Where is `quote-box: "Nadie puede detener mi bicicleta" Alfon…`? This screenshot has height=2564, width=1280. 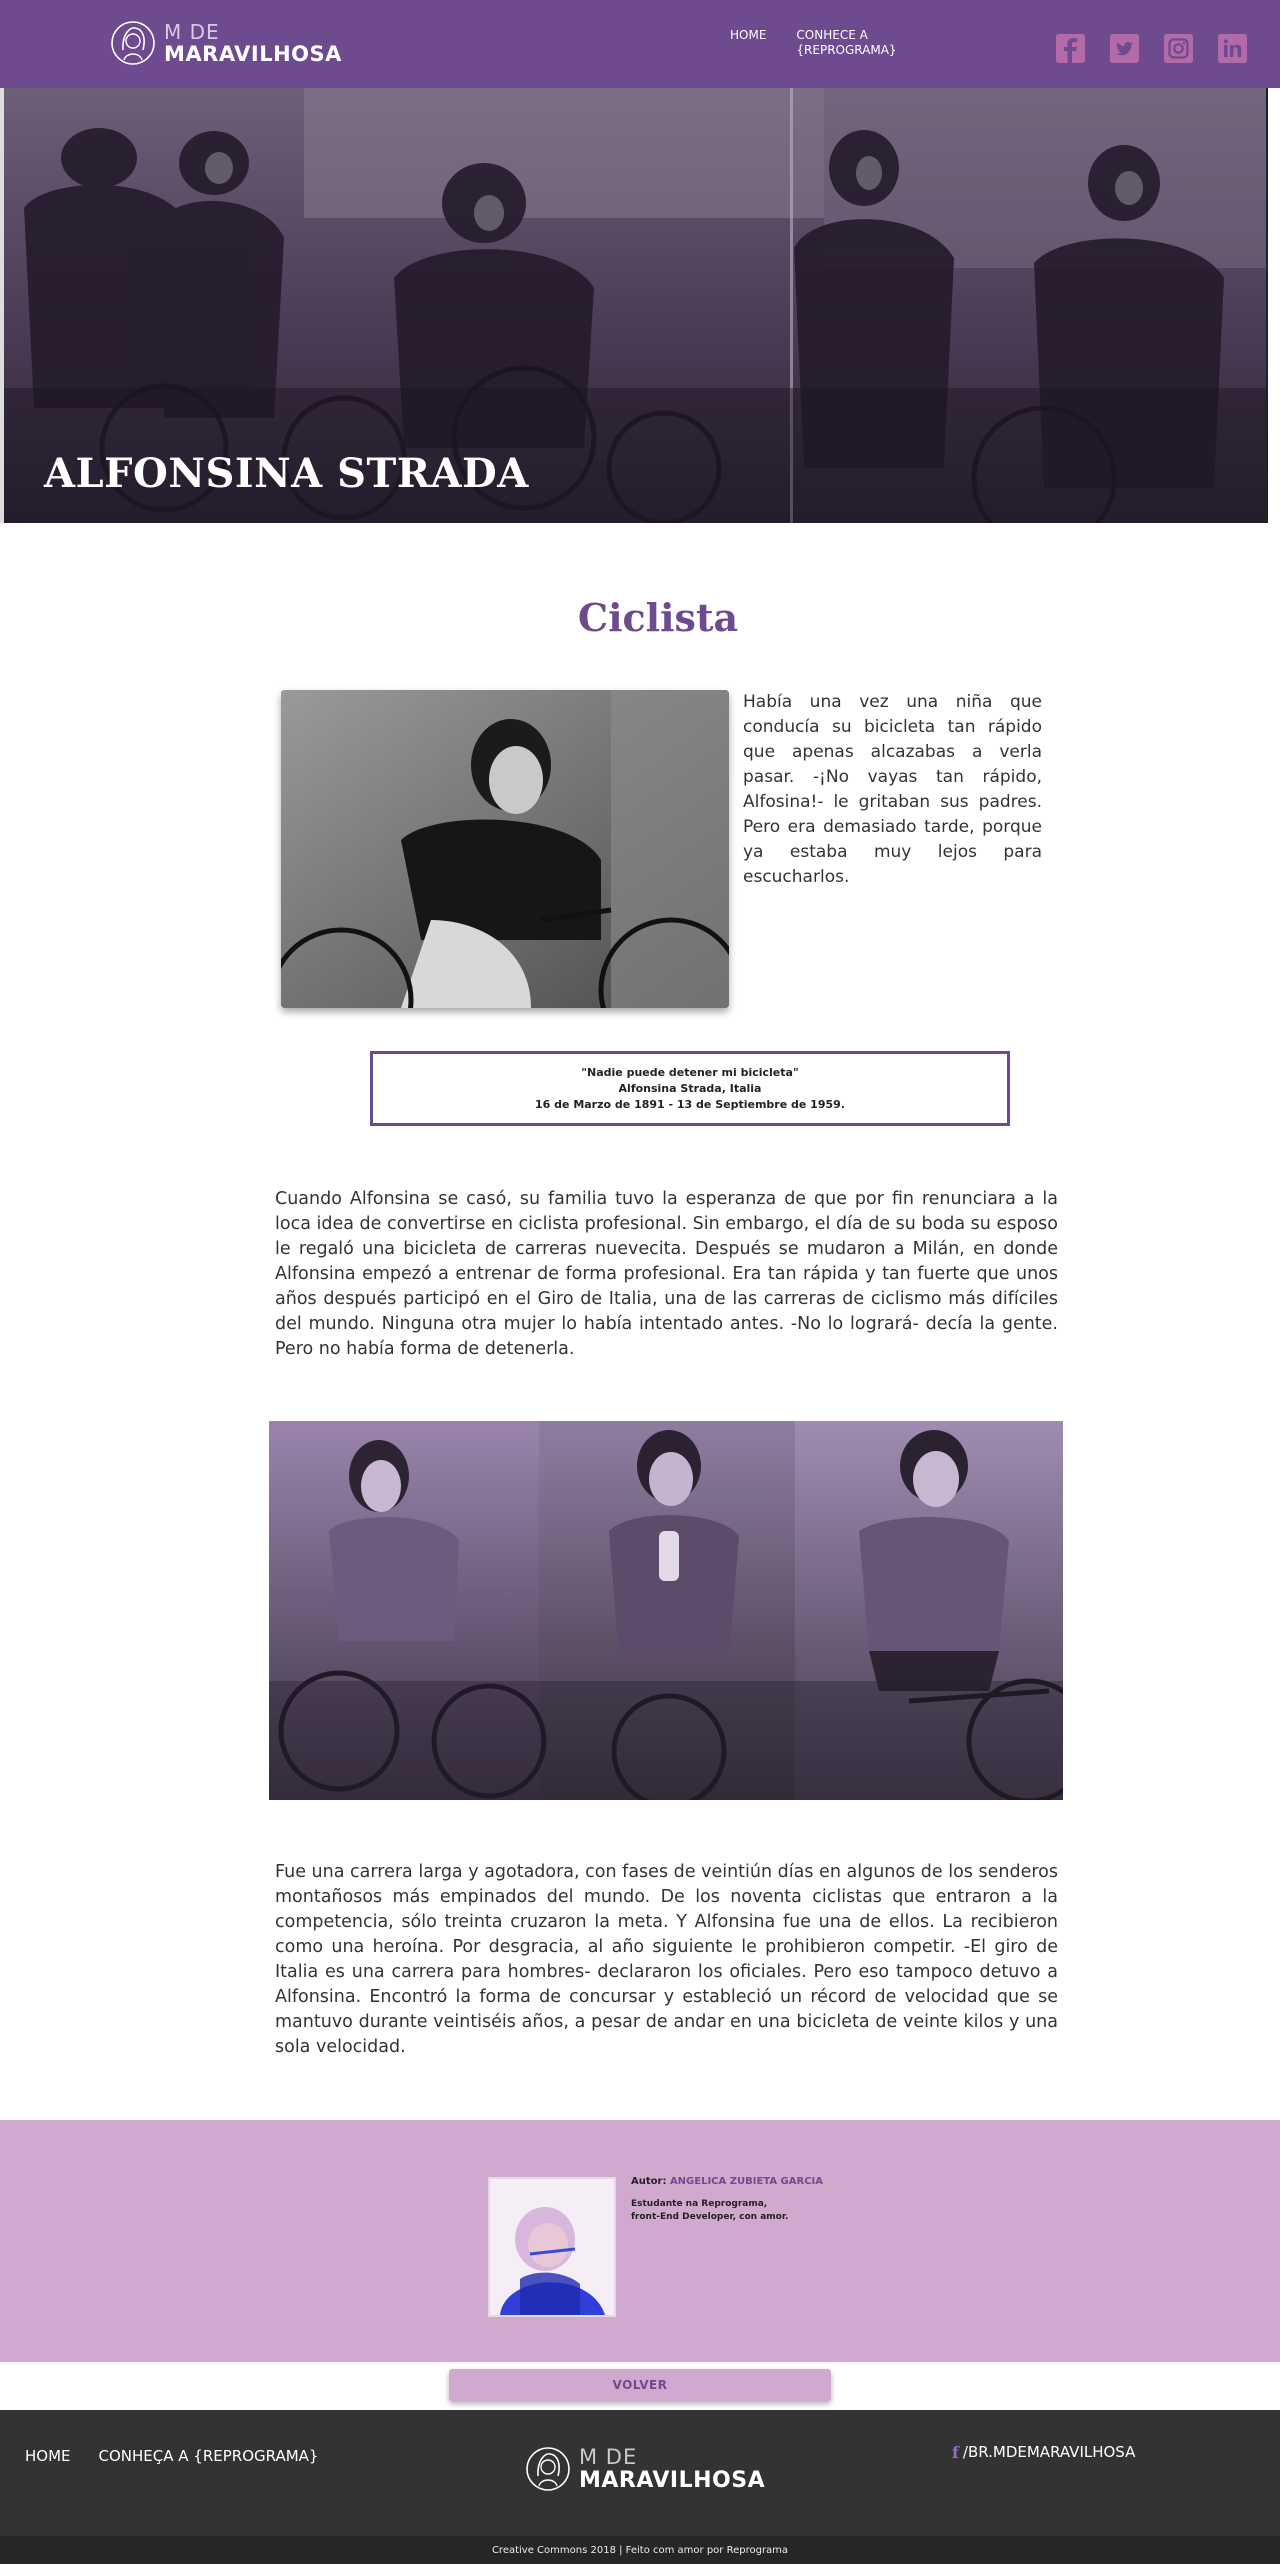
quote-box: "Nadie puede detener mi bicicleta" Alfon… is located at coordinates (690, 1088).